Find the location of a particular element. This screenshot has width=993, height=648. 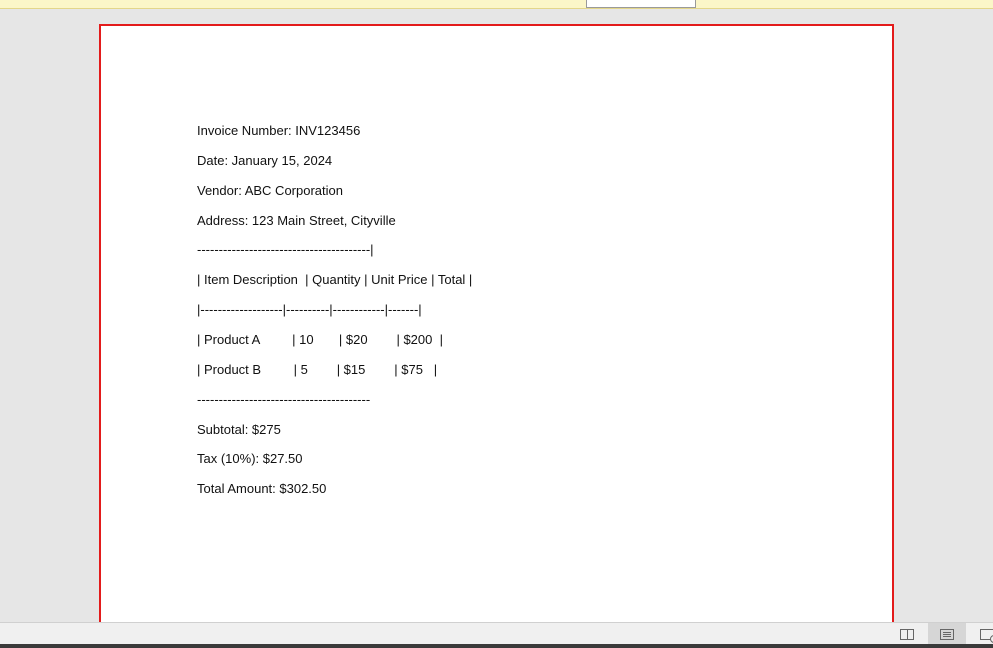

book-icon is located at coordinates (907, 634).